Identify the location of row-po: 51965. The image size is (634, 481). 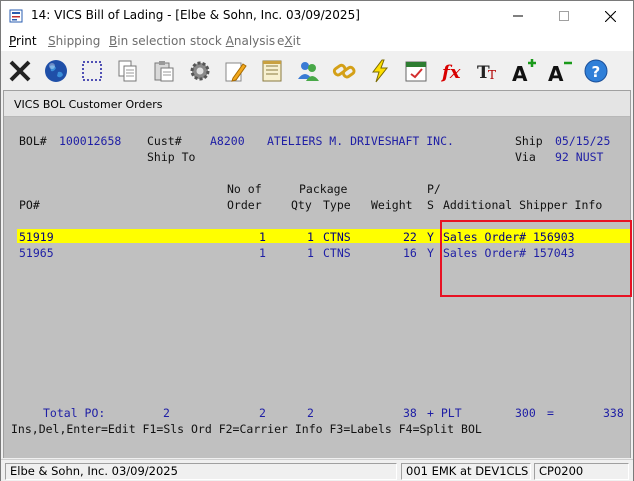
(36, 253).